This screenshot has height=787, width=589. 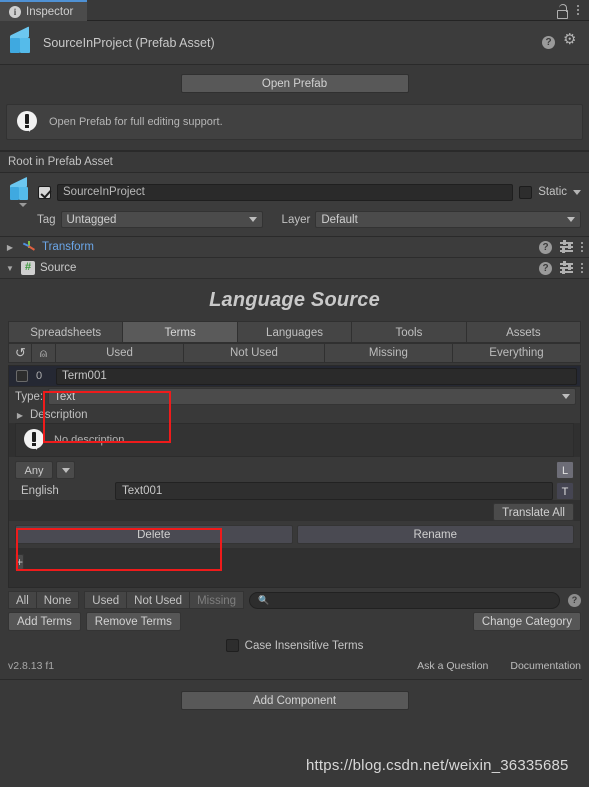 I want to click on open-prefab-button: Open Prefab, so click(x=294, y=83).